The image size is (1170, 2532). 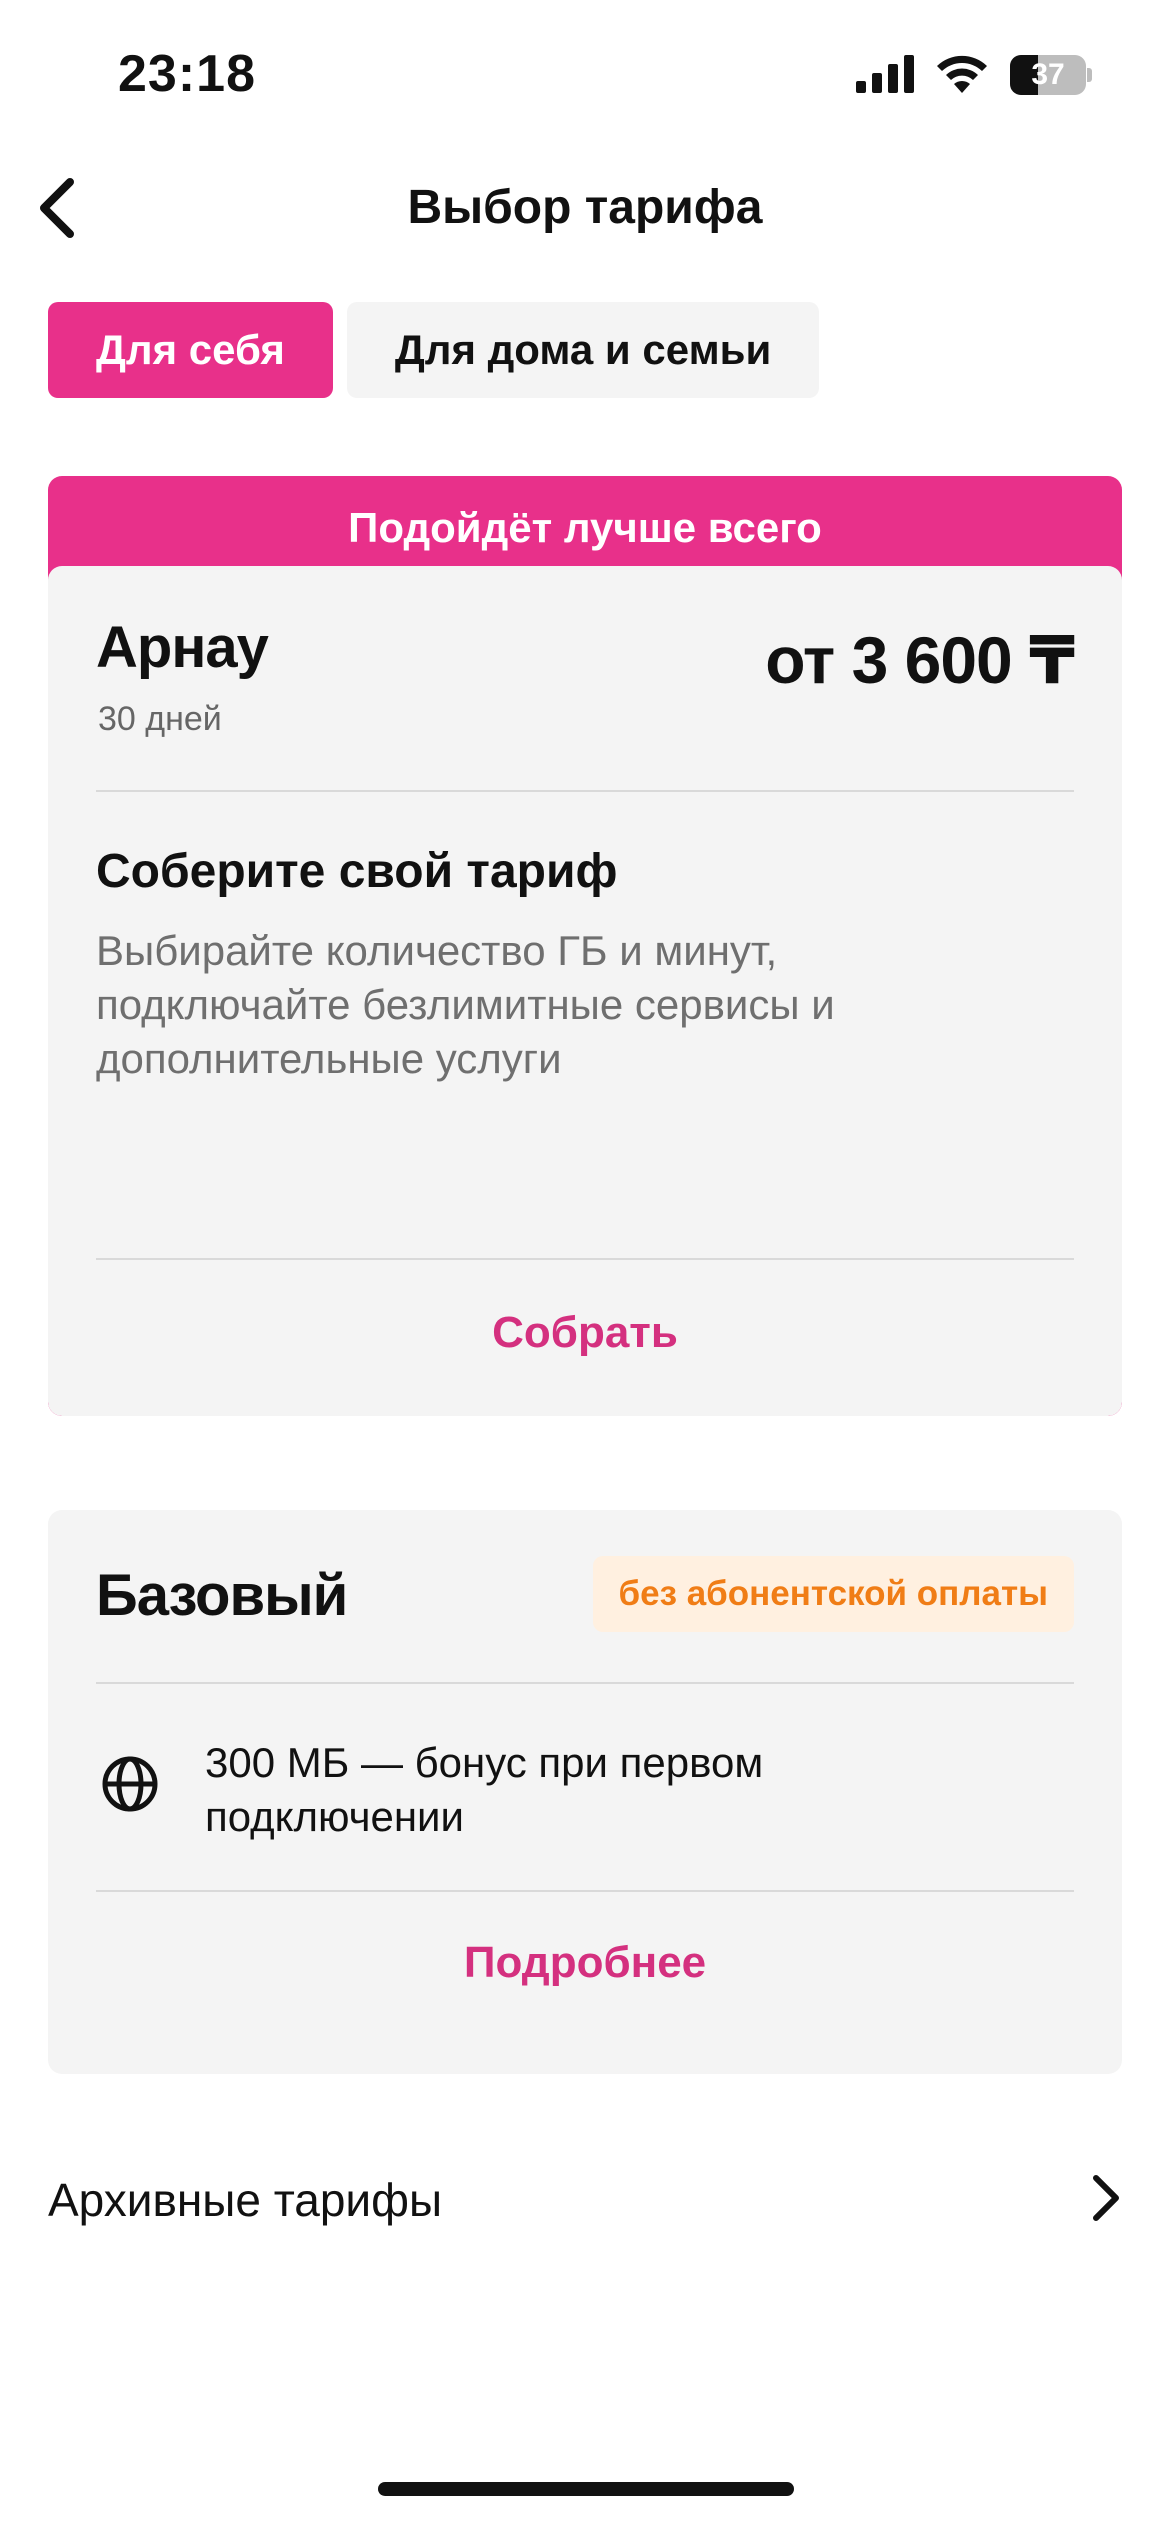 What do you see at coordinates (245, 2200) in the screenshot?
I see `archived-plans-label: Архивные тарифы` at bounding box center [245, 2200].